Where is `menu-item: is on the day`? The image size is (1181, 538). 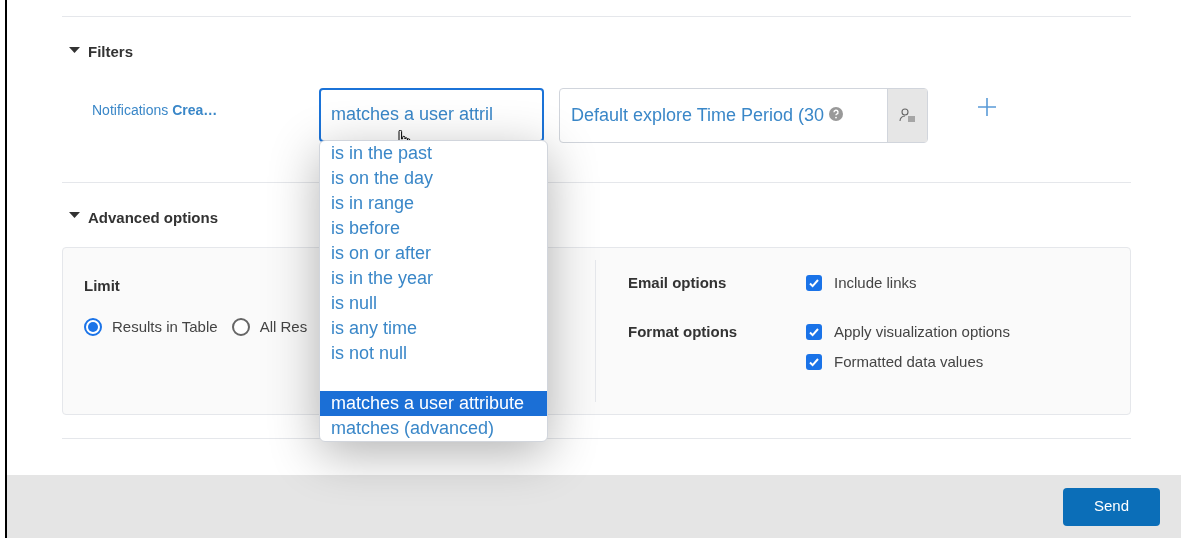 menu-item: is on the day is located at coordinates (433, 178).